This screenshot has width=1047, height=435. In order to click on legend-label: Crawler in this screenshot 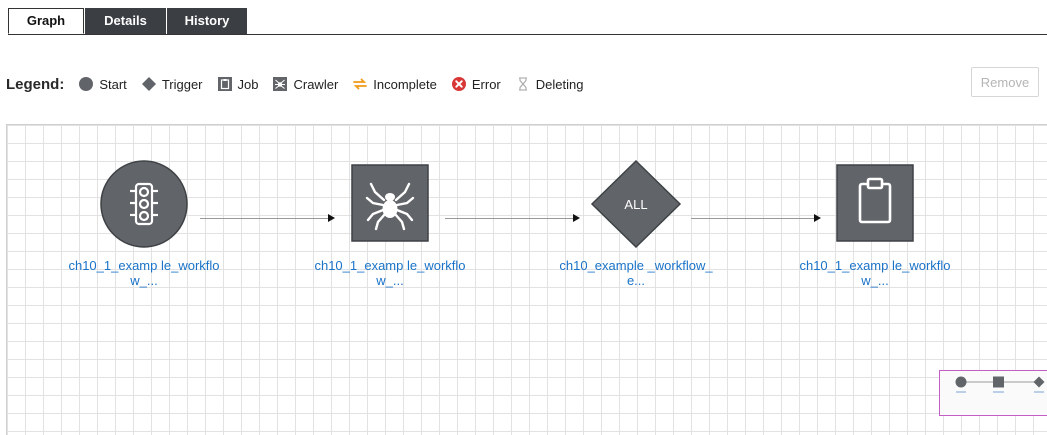, I will do `click(316, 84)`.